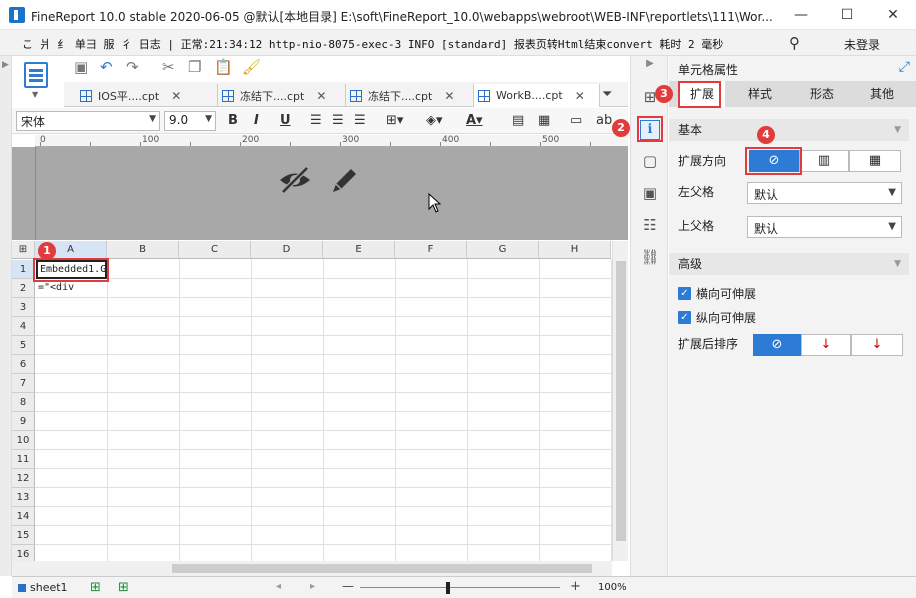  What do you see at coordinates (123, 587) in the screenshot?
I see `add-report-sheet-icon: ⊞` at bounding box center [123, 587].